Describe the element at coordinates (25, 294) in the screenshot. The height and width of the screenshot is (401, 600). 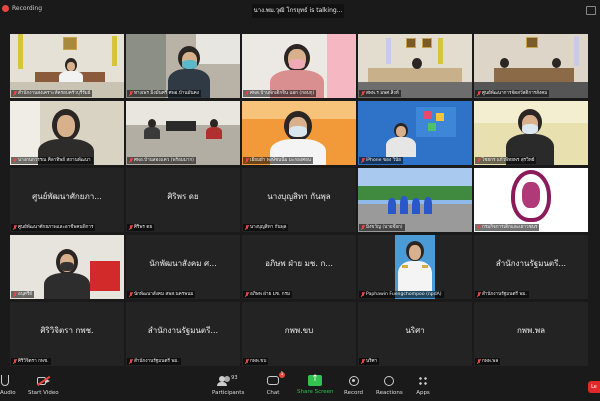
I see `participant-label: อนุศรีย์` at that location.